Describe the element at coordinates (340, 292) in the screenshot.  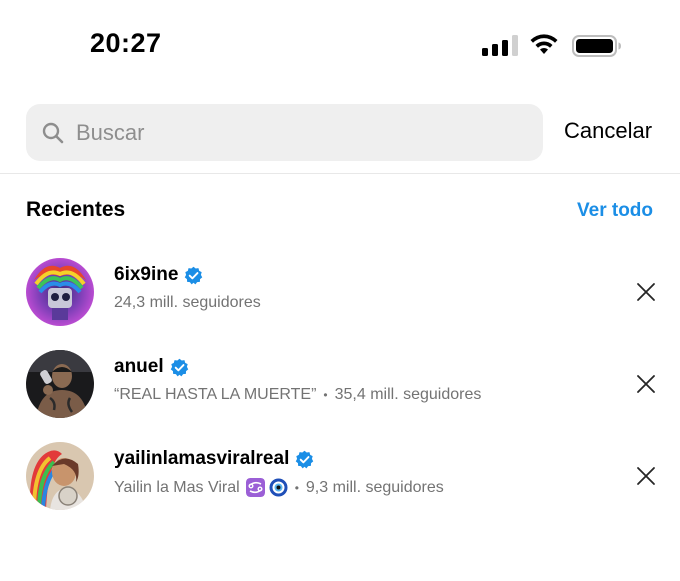
I see `recent-item: 6ix9ine 24,3 mill. seguidores` at that location.